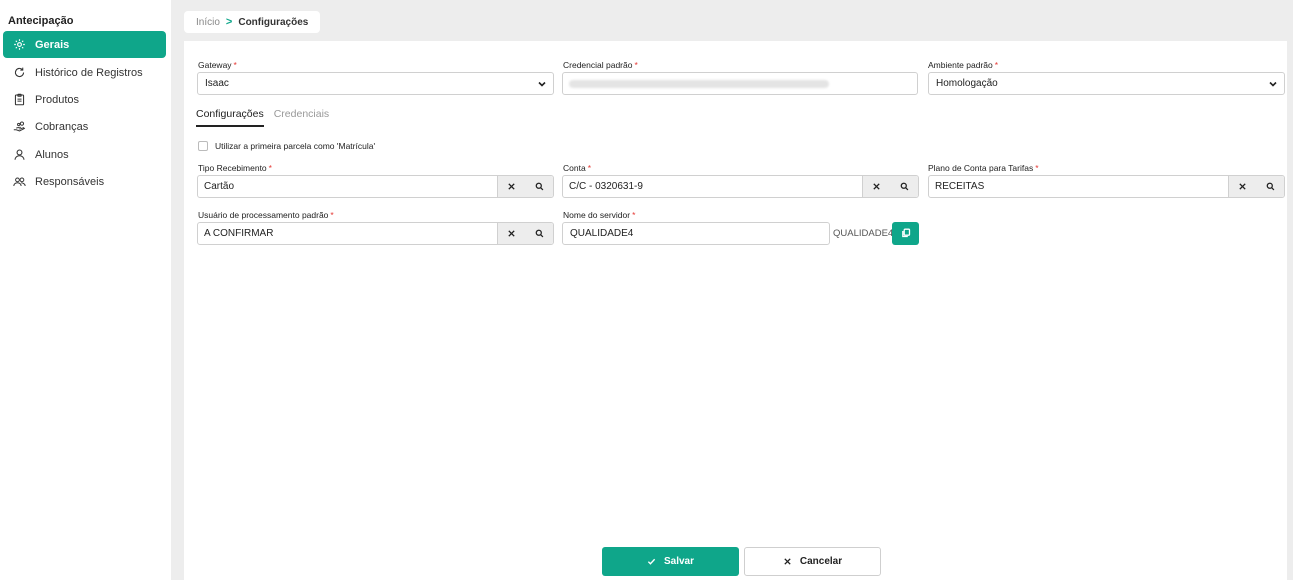  What do you see at coordinates (577, 168) in the screenshot?
I see `conta-label: Conta *` at bounding box center [577, 168].